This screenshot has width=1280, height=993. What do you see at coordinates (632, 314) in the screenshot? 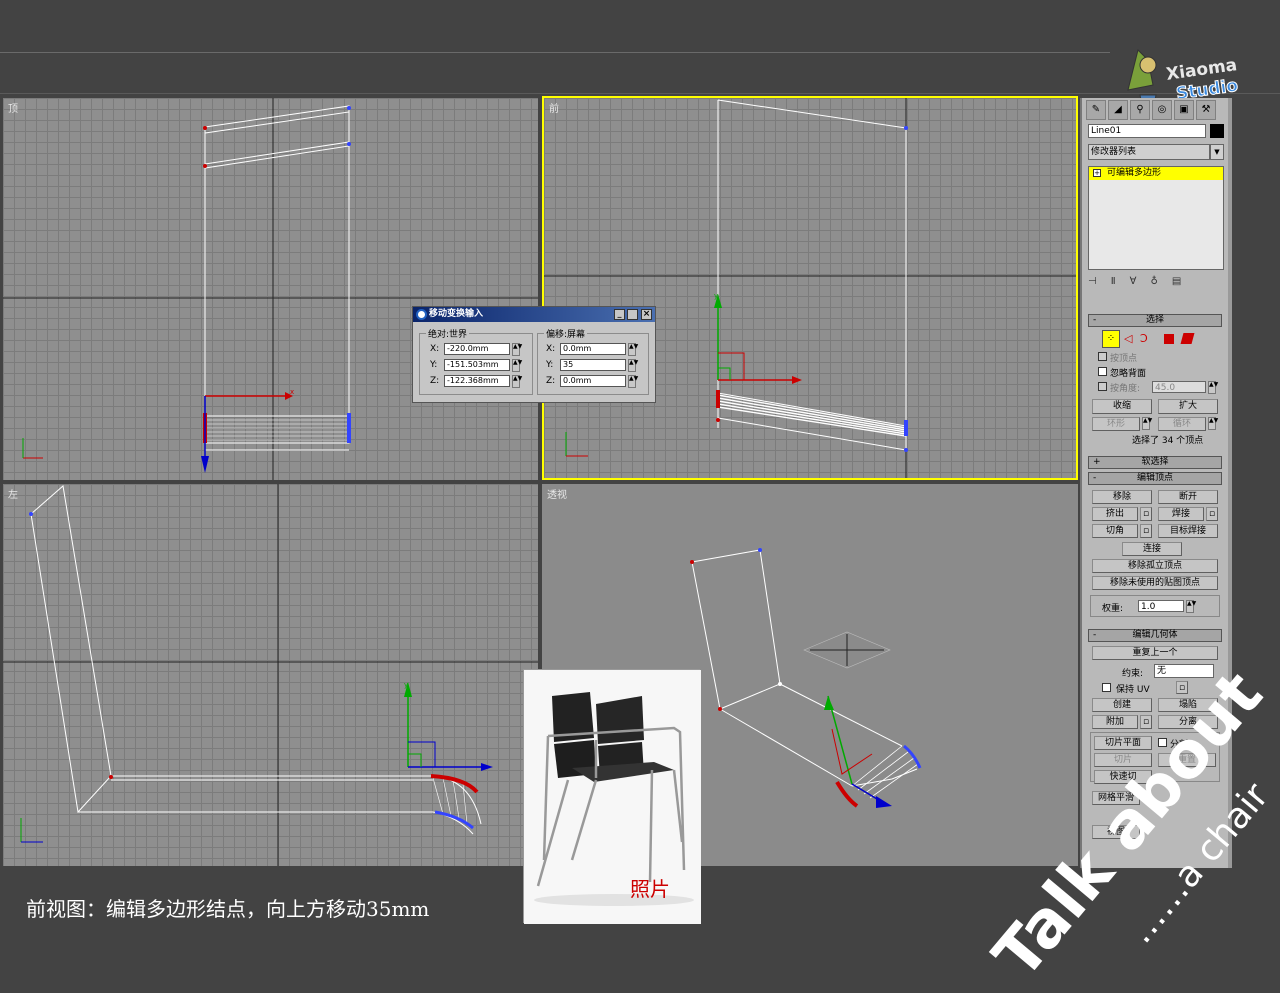
I see `maximize-icon` at bounding box center [632, 314].